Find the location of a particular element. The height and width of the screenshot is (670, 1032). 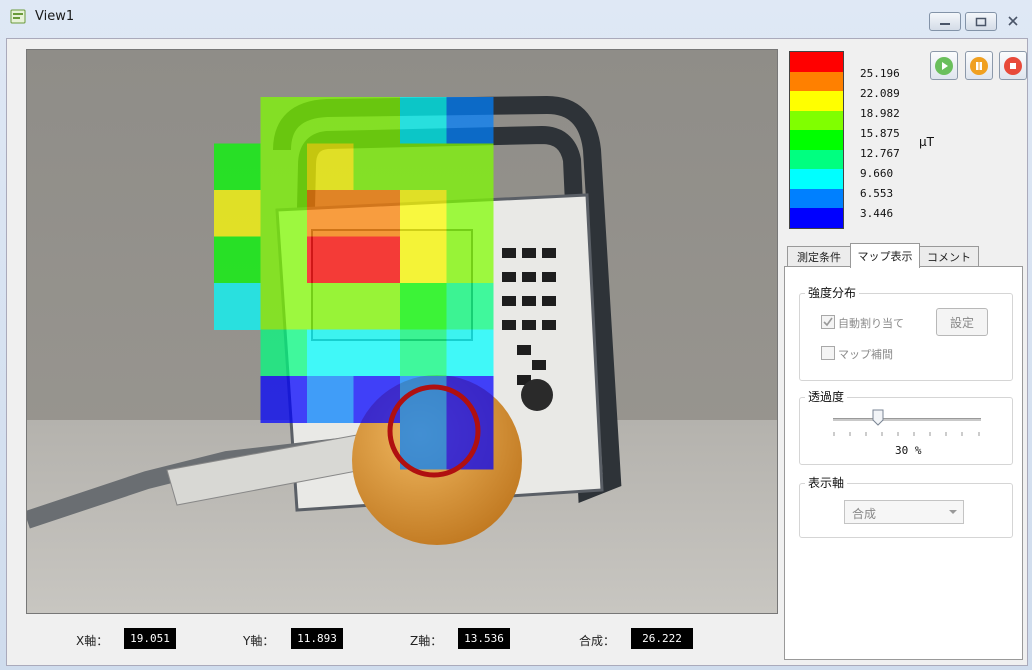

close-button is located at coordinates (1013, 20).